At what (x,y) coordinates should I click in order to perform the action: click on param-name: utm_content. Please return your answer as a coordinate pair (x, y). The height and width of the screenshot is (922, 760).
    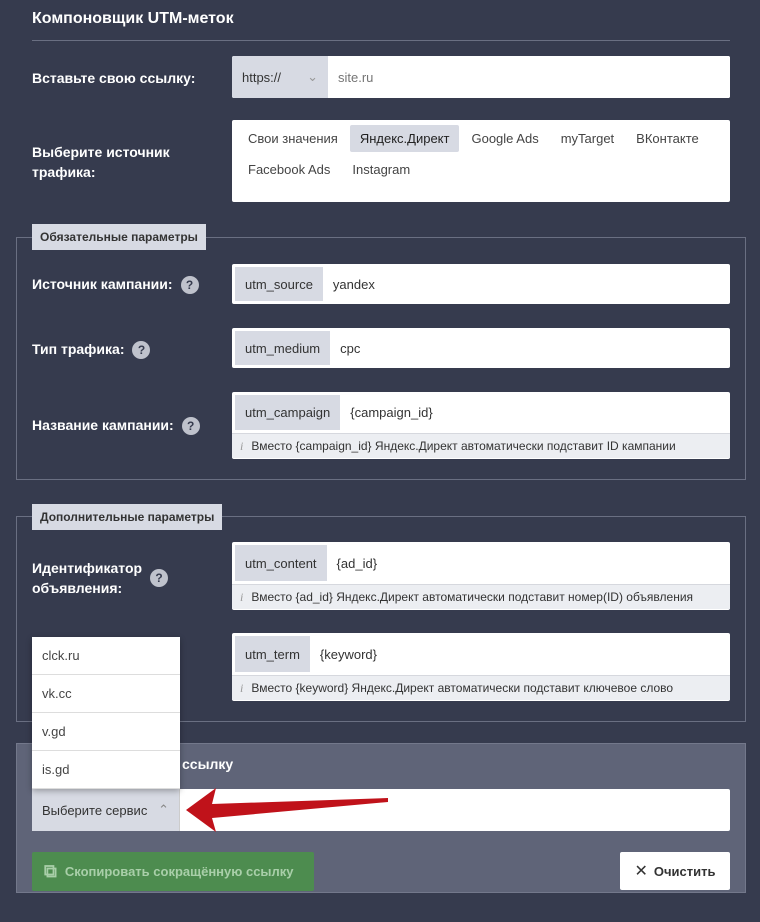
    Looking at the image, I should click on (281, 563).